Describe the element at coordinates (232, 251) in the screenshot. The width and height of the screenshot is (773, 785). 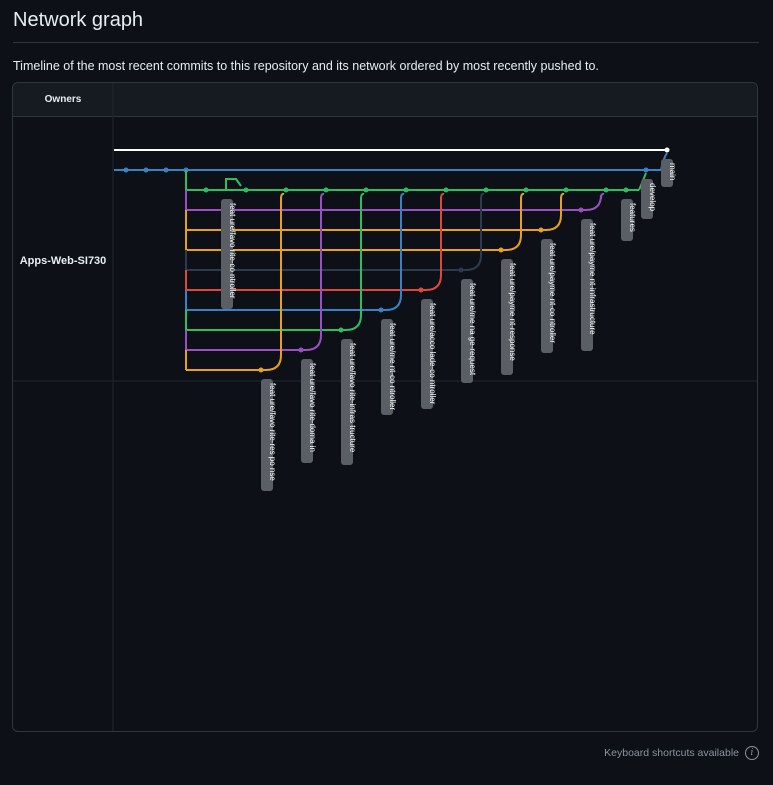
I see `branch-label-text: feat ure/favo rite-co ntroller` at that location.